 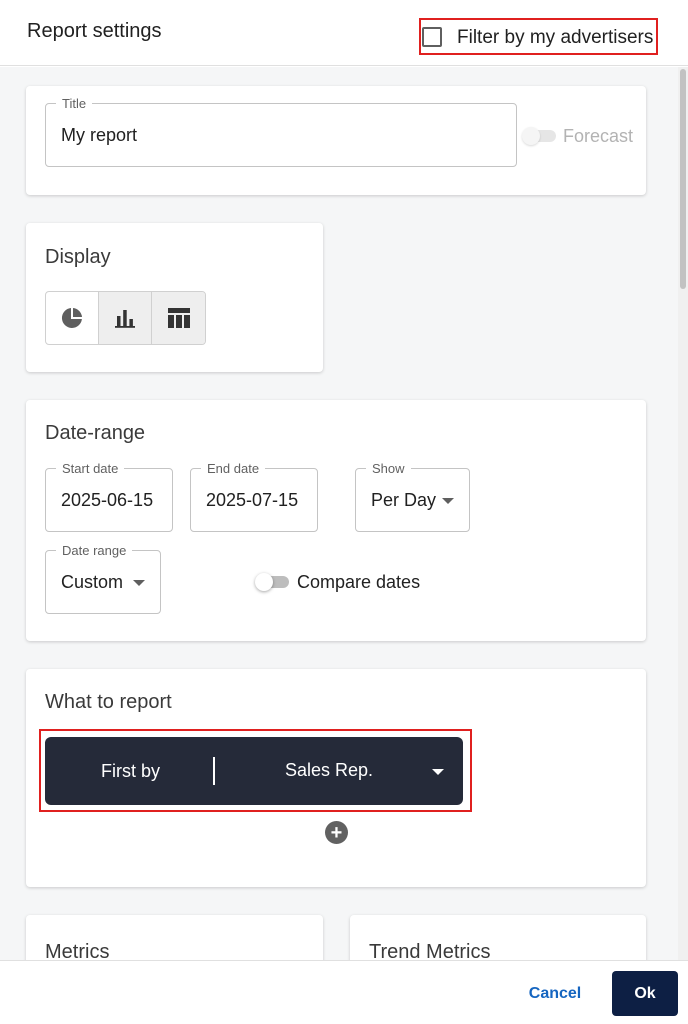 What do you see at coordinates (214, 771) in the screenshot?
I see `first-by-divider` at bounding box center [214, 771].